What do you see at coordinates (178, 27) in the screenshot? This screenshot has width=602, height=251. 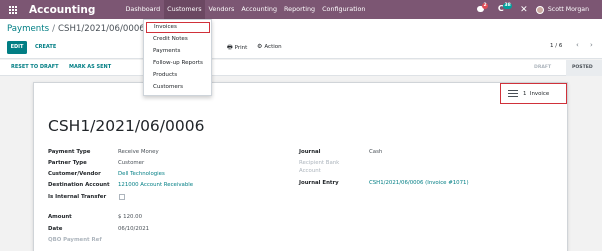 I see `dropdown-item-invoices: Invoices` at bounding box center [178, 27].